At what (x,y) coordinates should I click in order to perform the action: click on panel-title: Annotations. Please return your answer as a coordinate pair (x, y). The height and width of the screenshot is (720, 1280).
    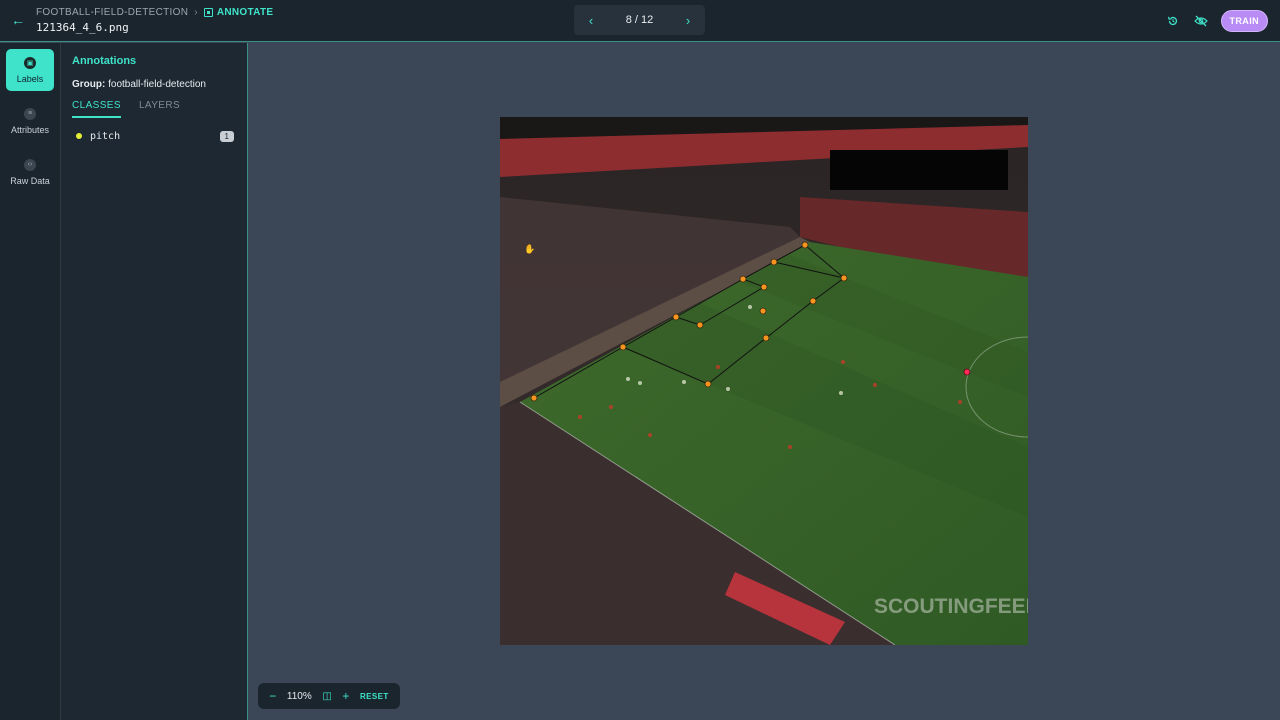
    Looking at the image, I should click on (104, 61).